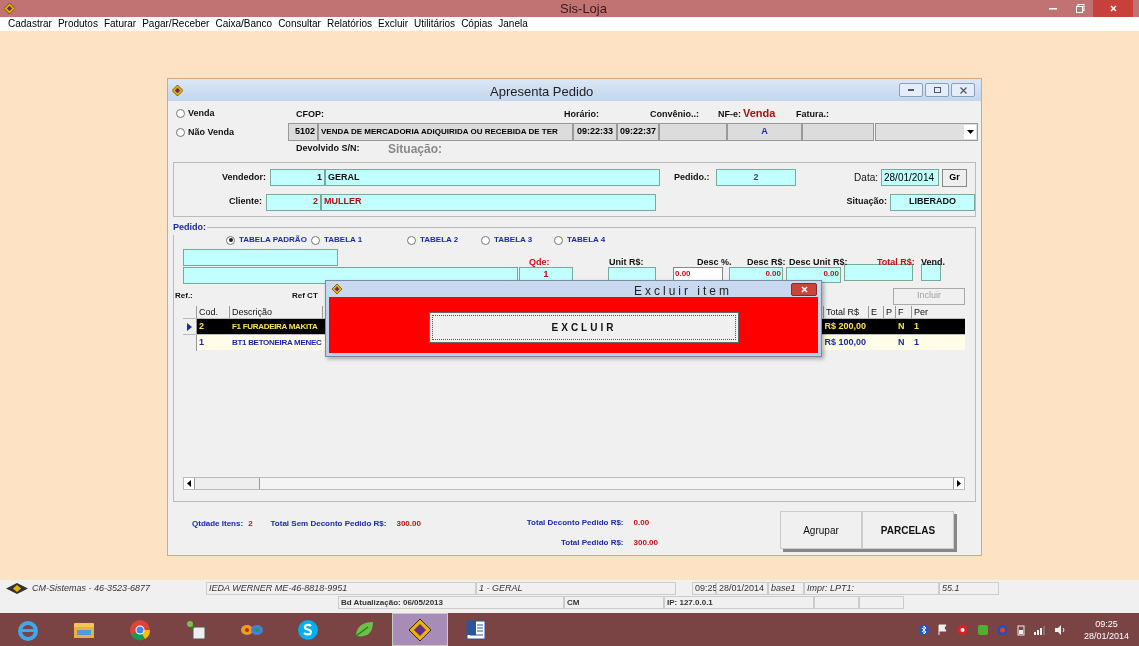  Describe the element at coordinates (189, 326) in the screenshot. I see `row-pointer-icon` at that location.